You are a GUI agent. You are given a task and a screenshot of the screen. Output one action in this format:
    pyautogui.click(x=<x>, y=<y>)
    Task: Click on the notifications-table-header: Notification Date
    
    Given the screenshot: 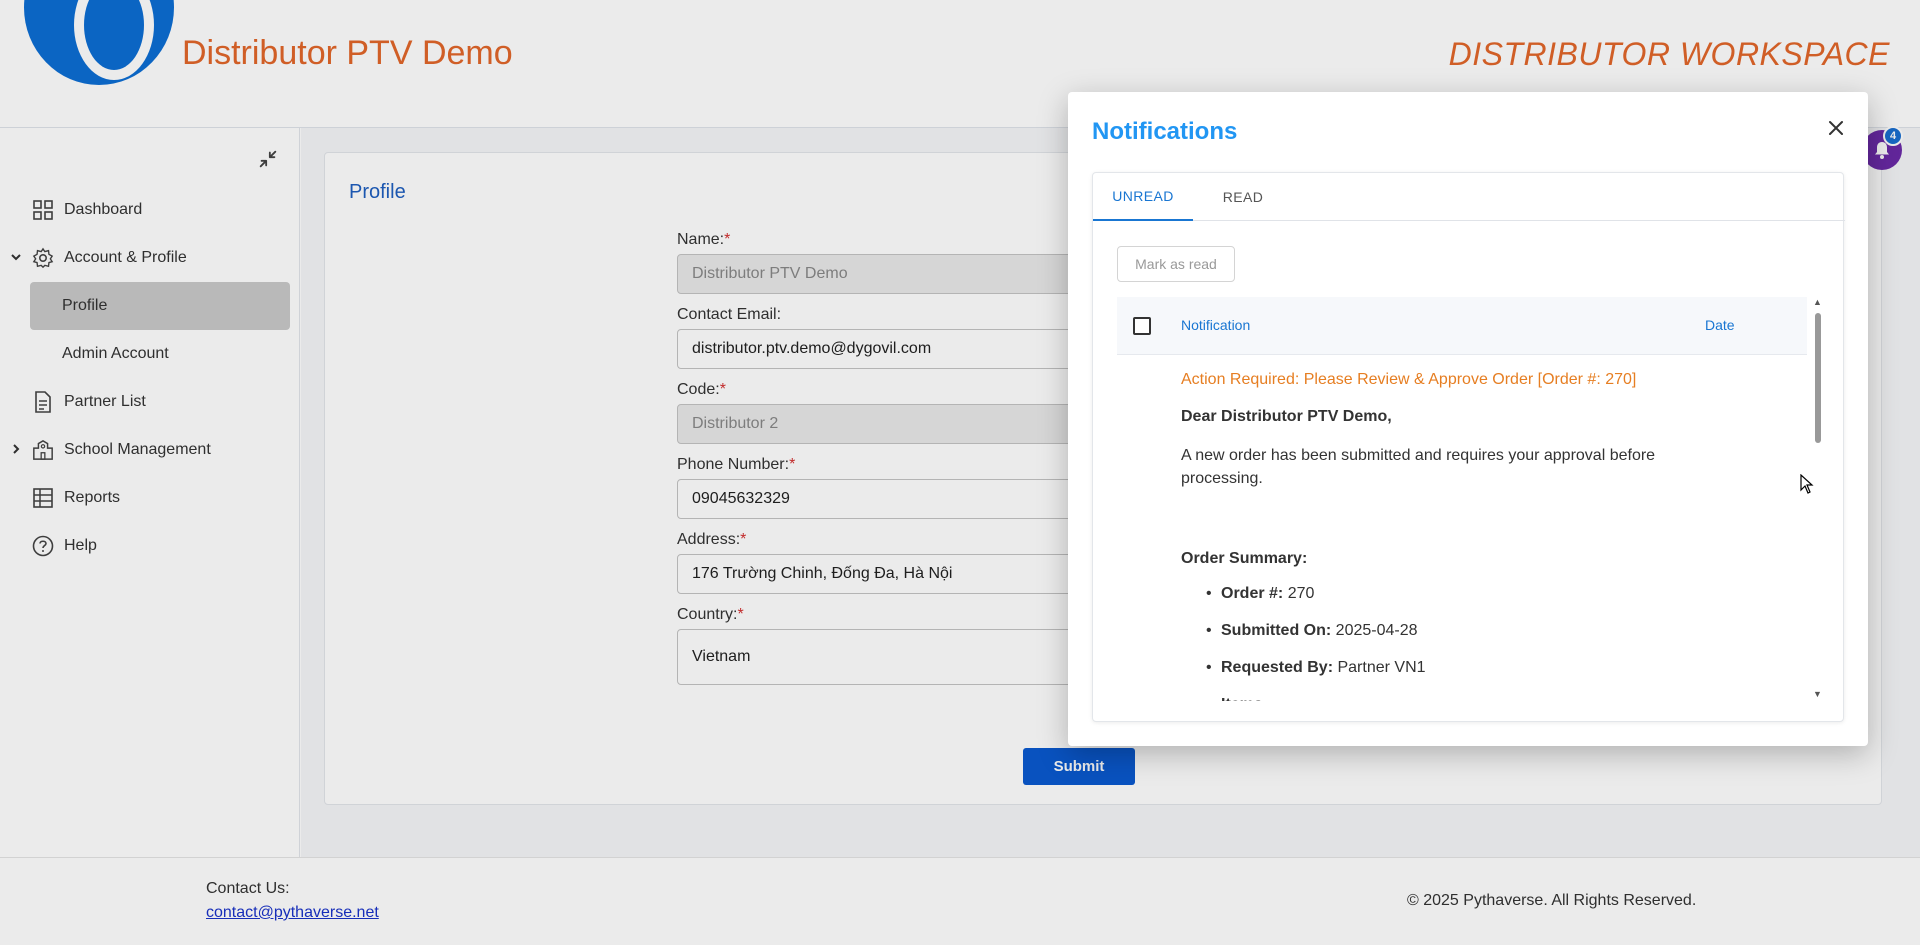 What is the action you would take?
    pyautogui.click(x=1462, y=326)
    